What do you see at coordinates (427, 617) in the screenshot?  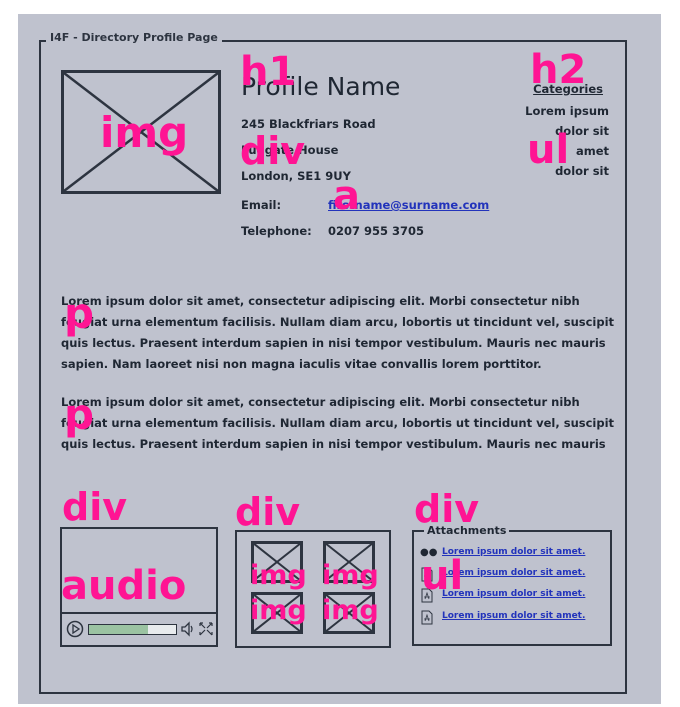 I see `pdf-file-icon` at bounding box center [427, 617].